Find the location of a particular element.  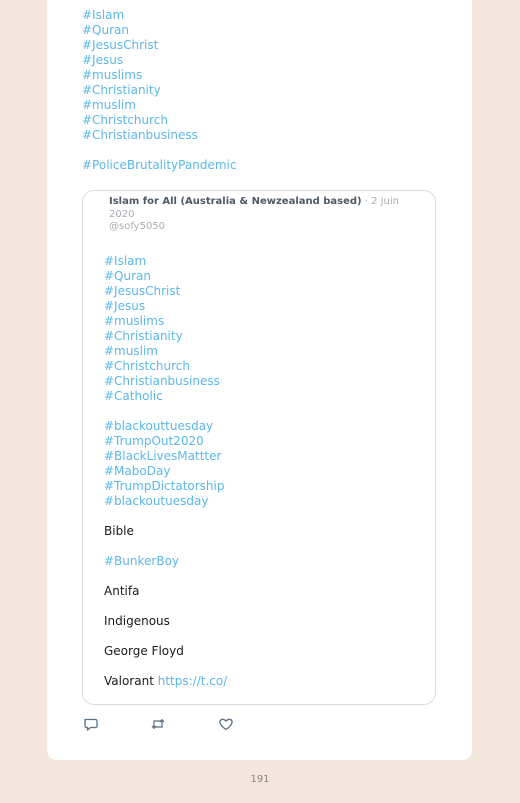

tco-link: https://t.co/ is located at coordinates (193, 681).